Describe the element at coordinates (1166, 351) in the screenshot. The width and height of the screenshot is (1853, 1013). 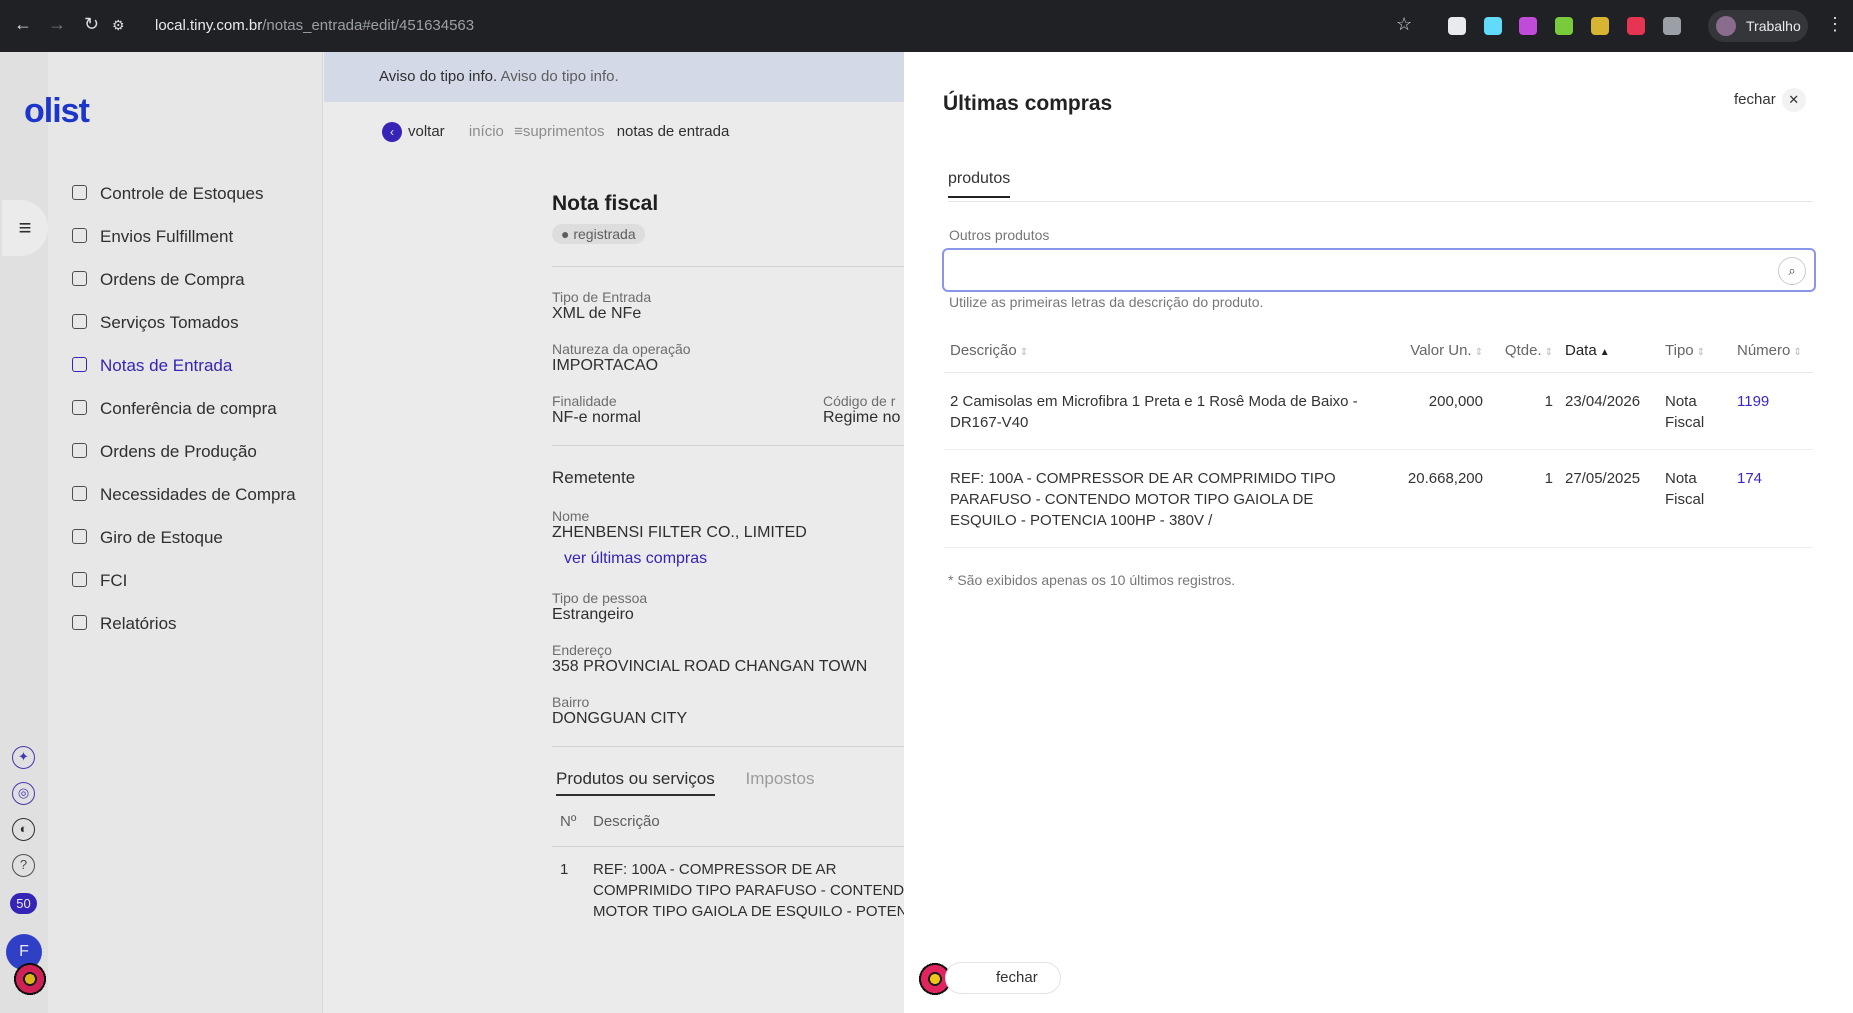
I see `col-descricao: Descrição ⇕` at that location.